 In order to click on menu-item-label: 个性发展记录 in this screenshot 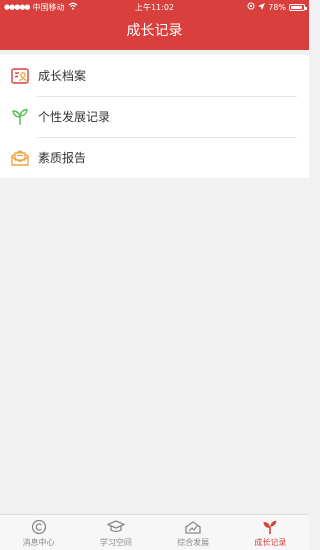, I will do `click(74, 117)`.